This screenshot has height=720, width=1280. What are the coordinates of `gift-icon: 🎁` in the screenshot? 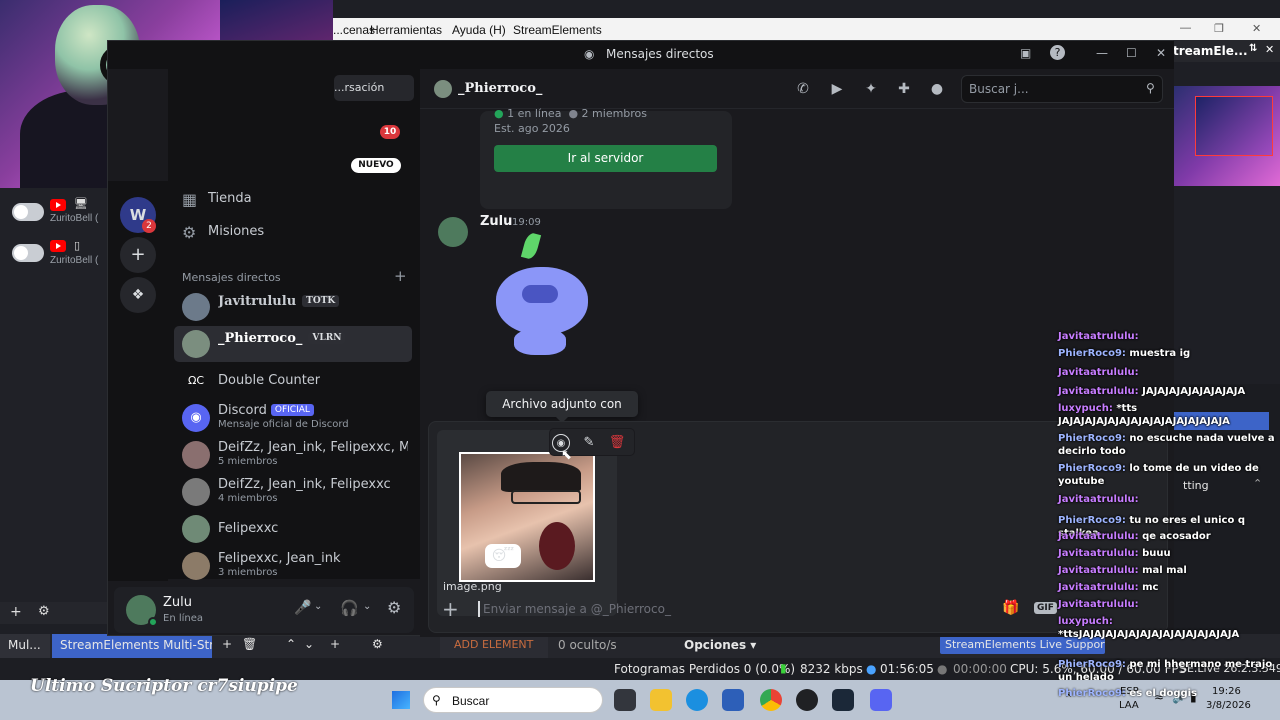 It's located at (1010, 608).